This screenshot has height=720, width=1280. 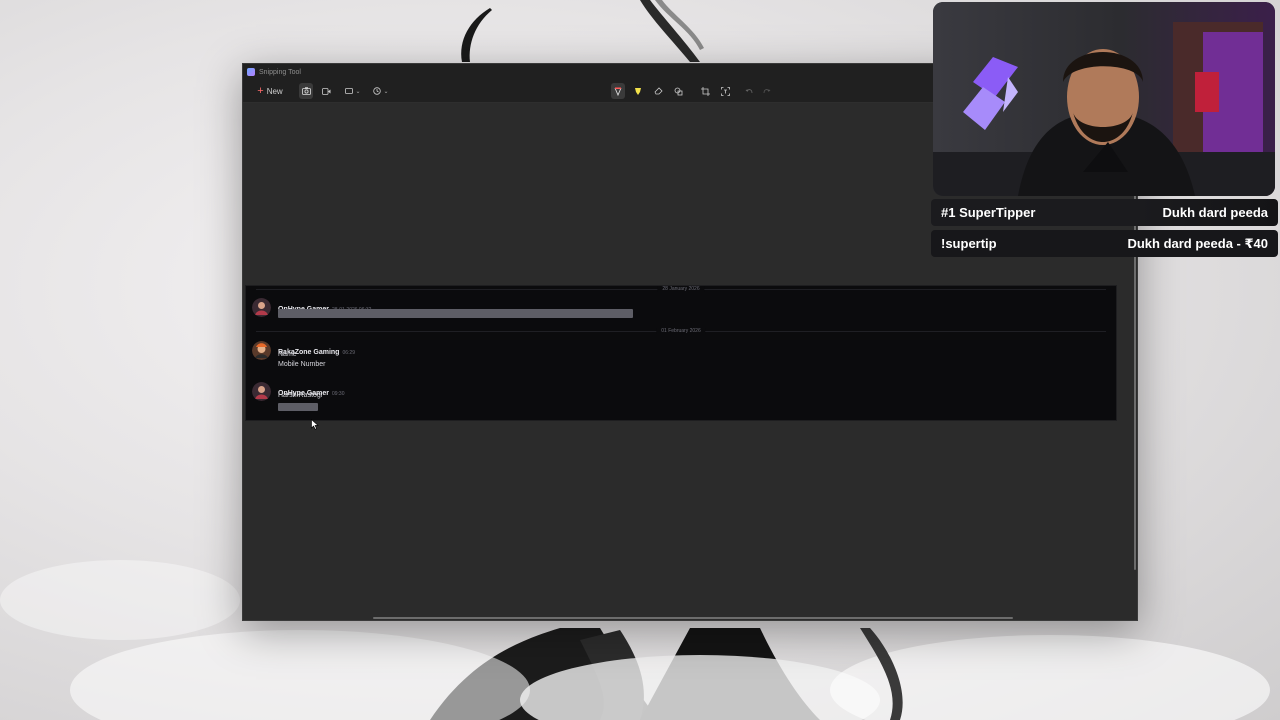 I want to click on highlighter-icon, so click(x=638, y=91).